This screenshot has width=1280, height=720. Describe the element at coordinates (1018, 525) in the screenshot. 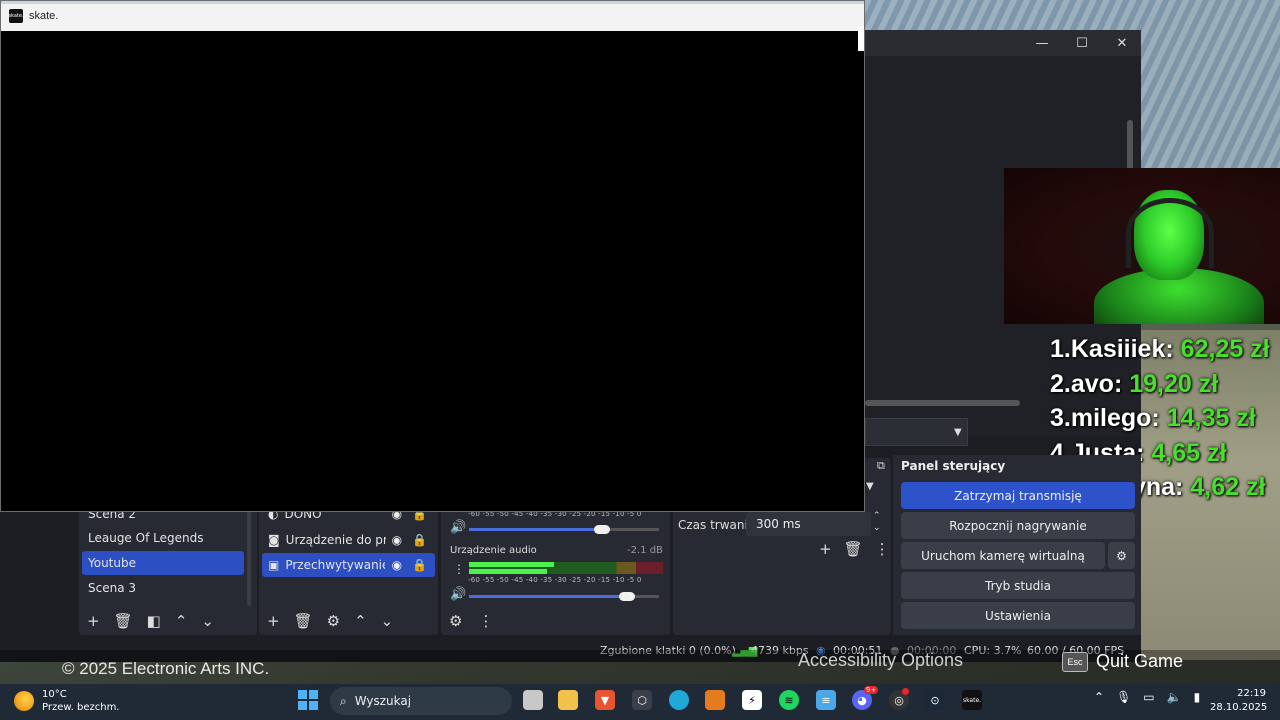

I see `start-recording-button: Rozpocznij nagrywanie` at that location.